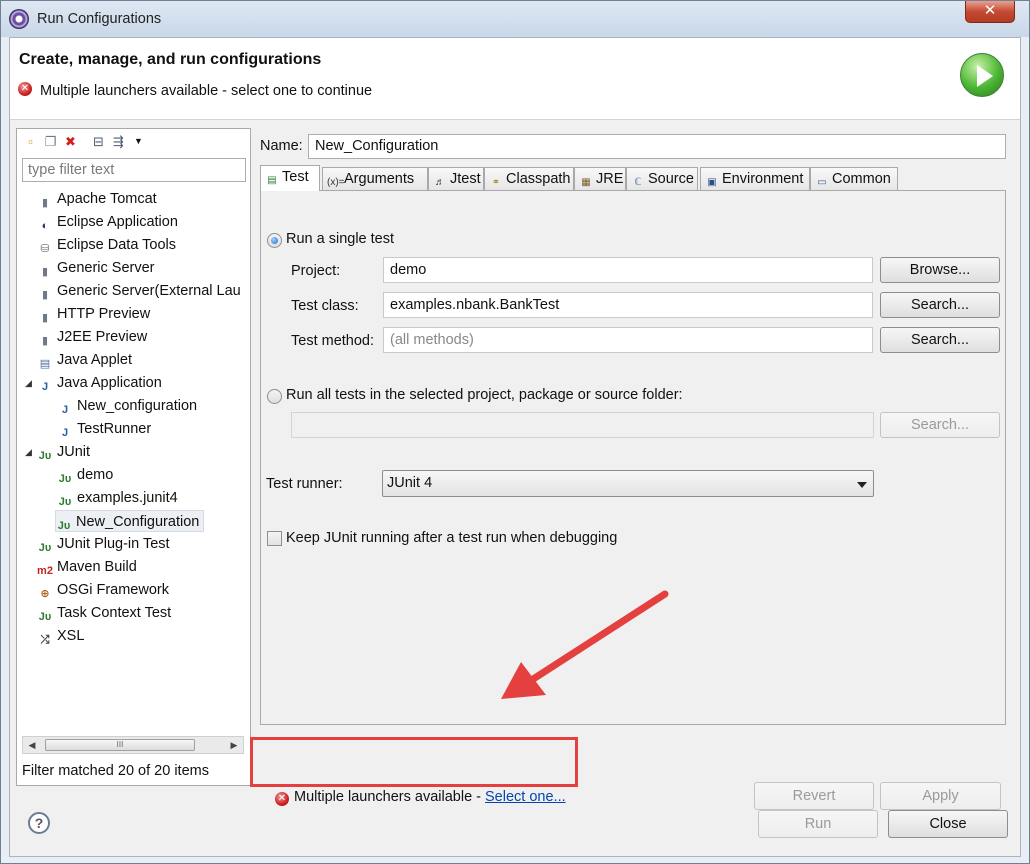 The image size is (1030, 864). I want to click on tab-label: Test, so click(295, 177).